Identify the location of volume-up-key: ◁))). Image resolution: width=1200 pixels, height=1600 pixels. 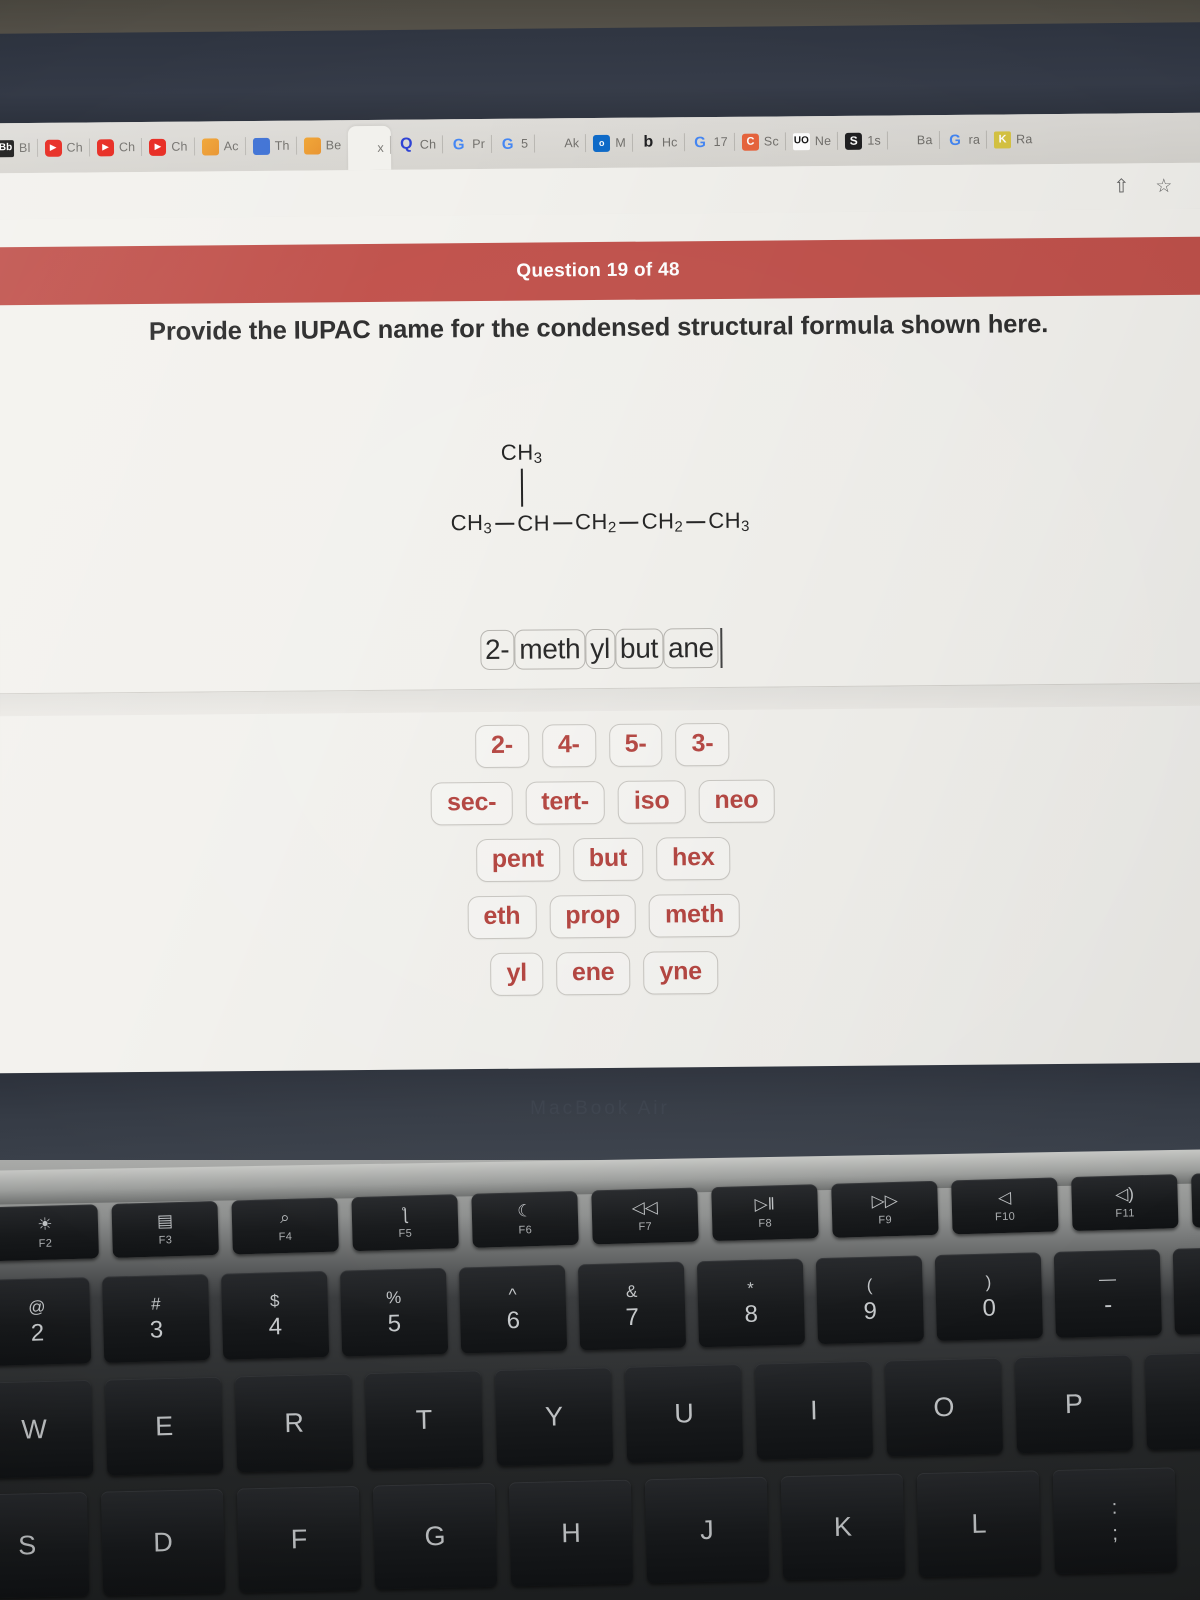
(1195, 1199).